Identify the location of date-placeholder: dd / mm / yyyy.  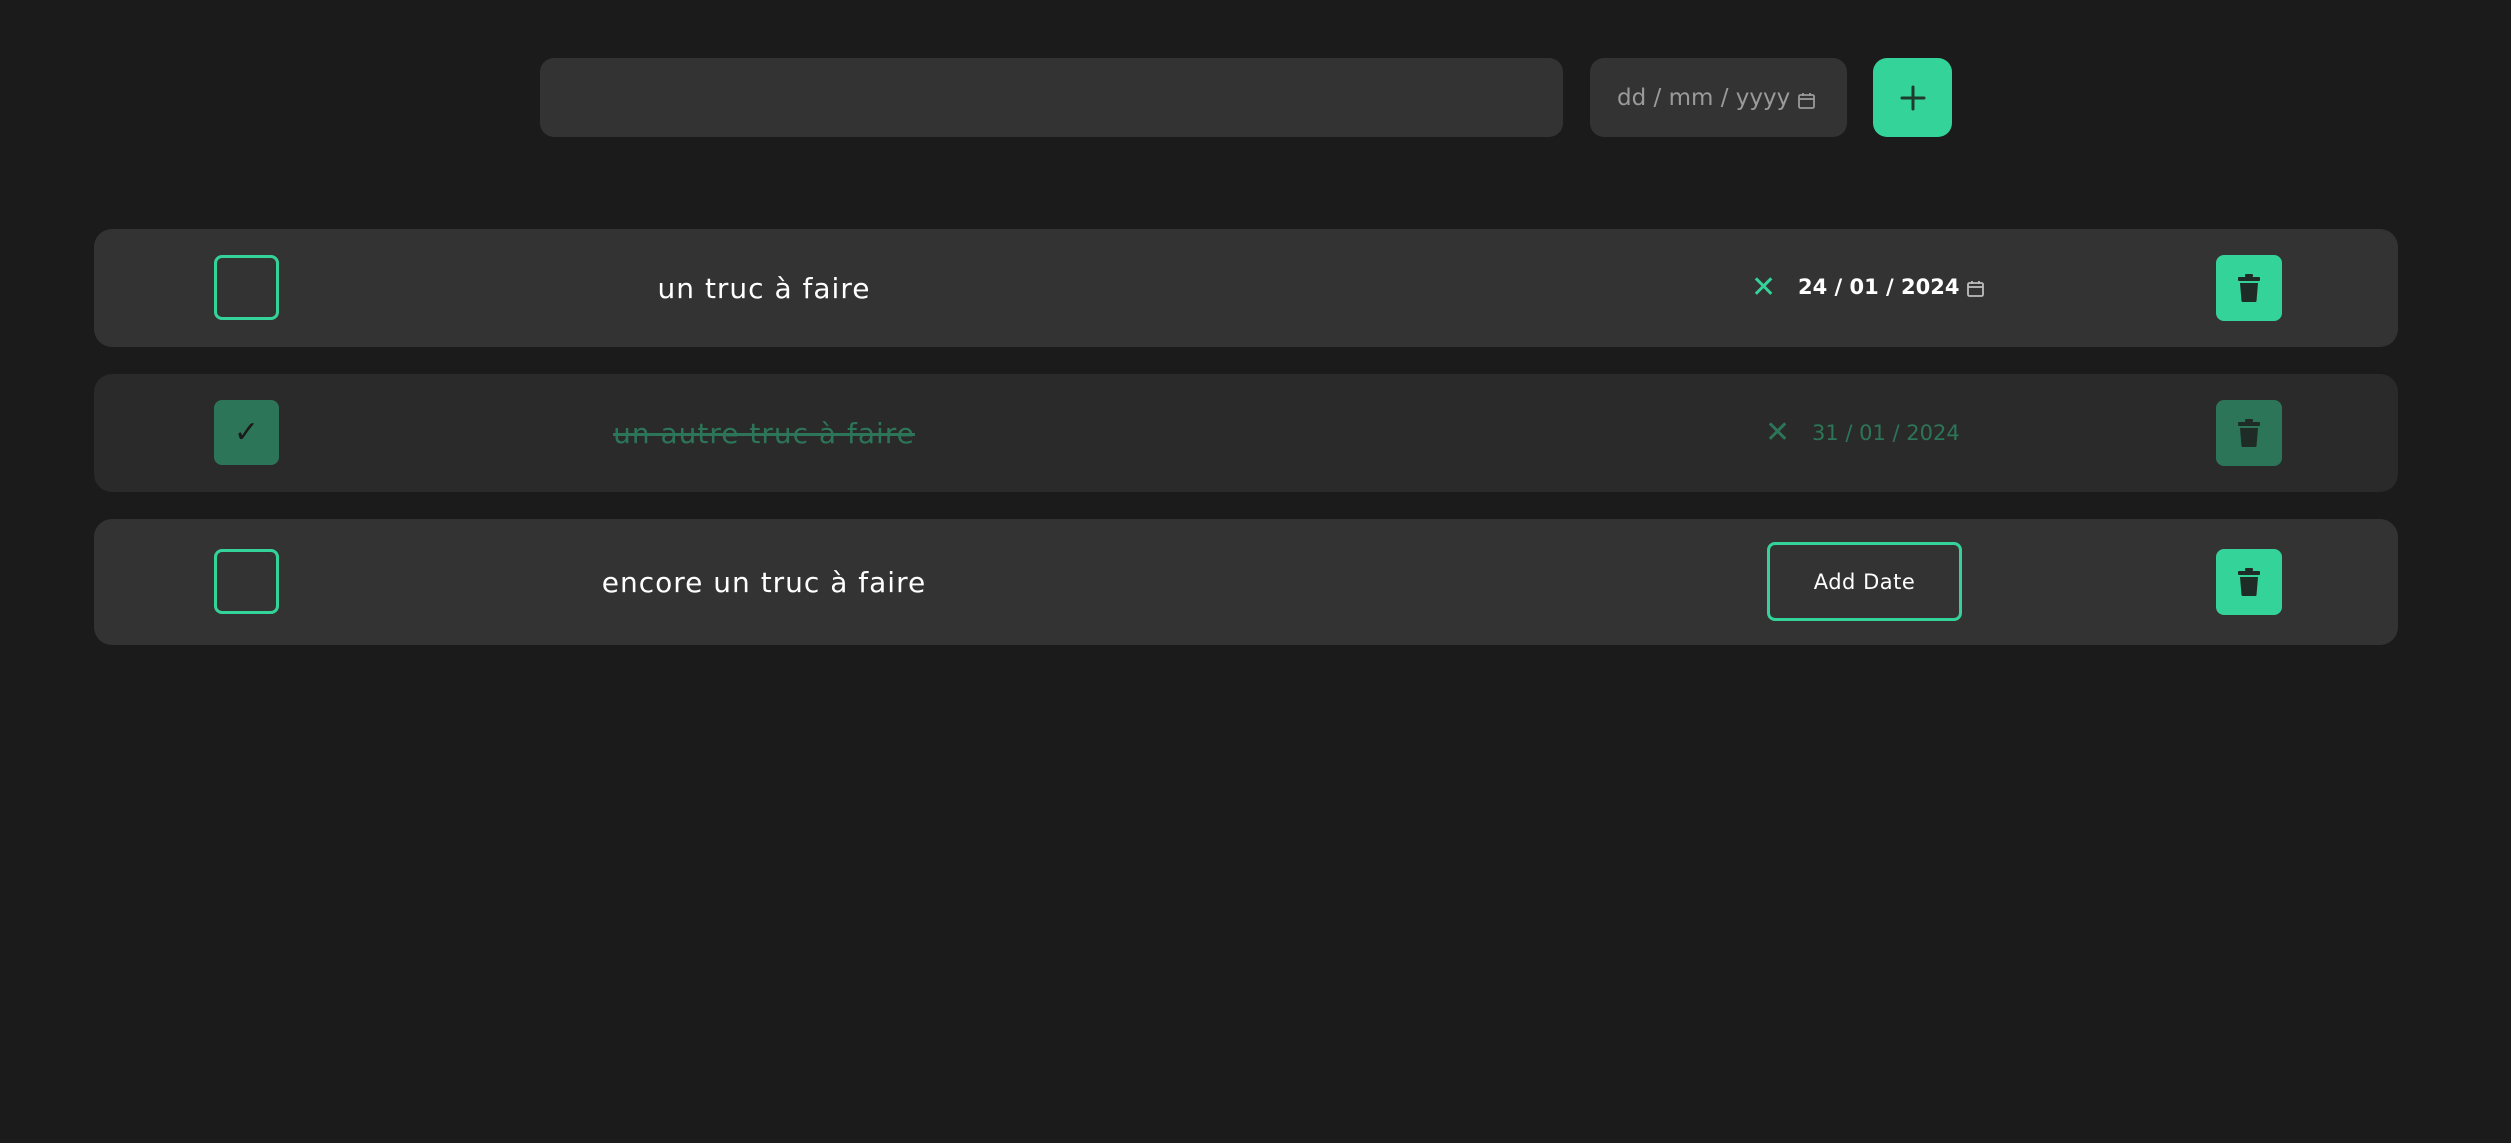
(1704, 97).